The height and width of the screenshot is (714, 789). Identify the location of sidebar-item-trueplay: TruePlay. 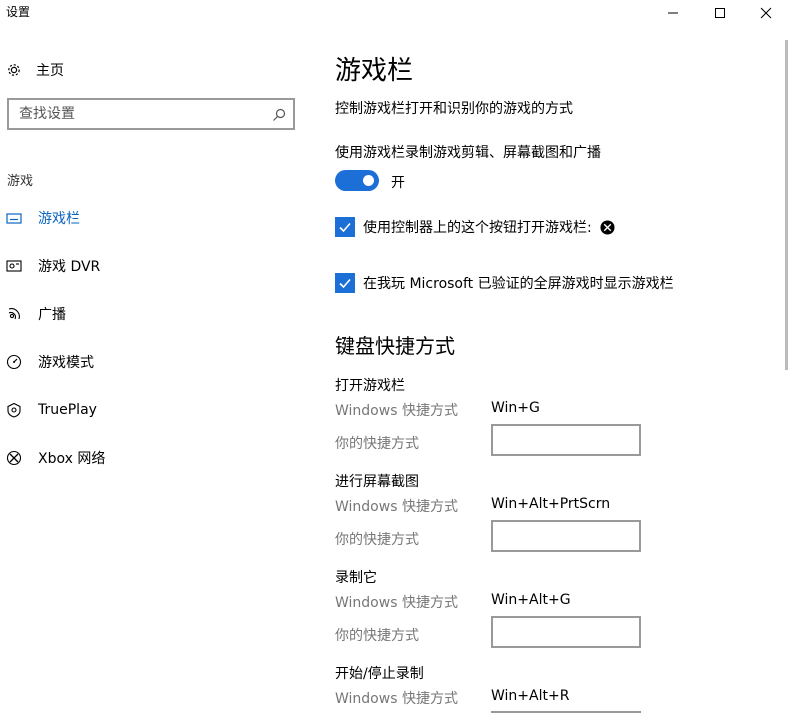
(51, 410).